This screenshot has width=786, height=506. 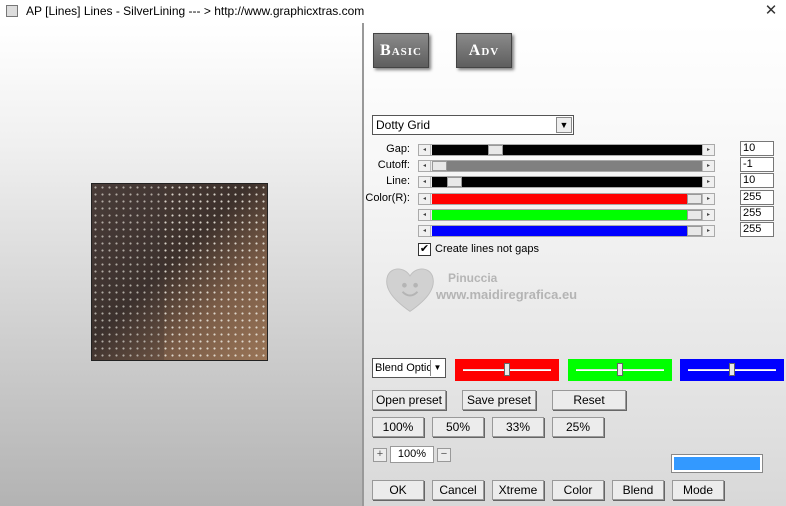 I want to click on zoom-value: 100%, so click(x=412, y=454).